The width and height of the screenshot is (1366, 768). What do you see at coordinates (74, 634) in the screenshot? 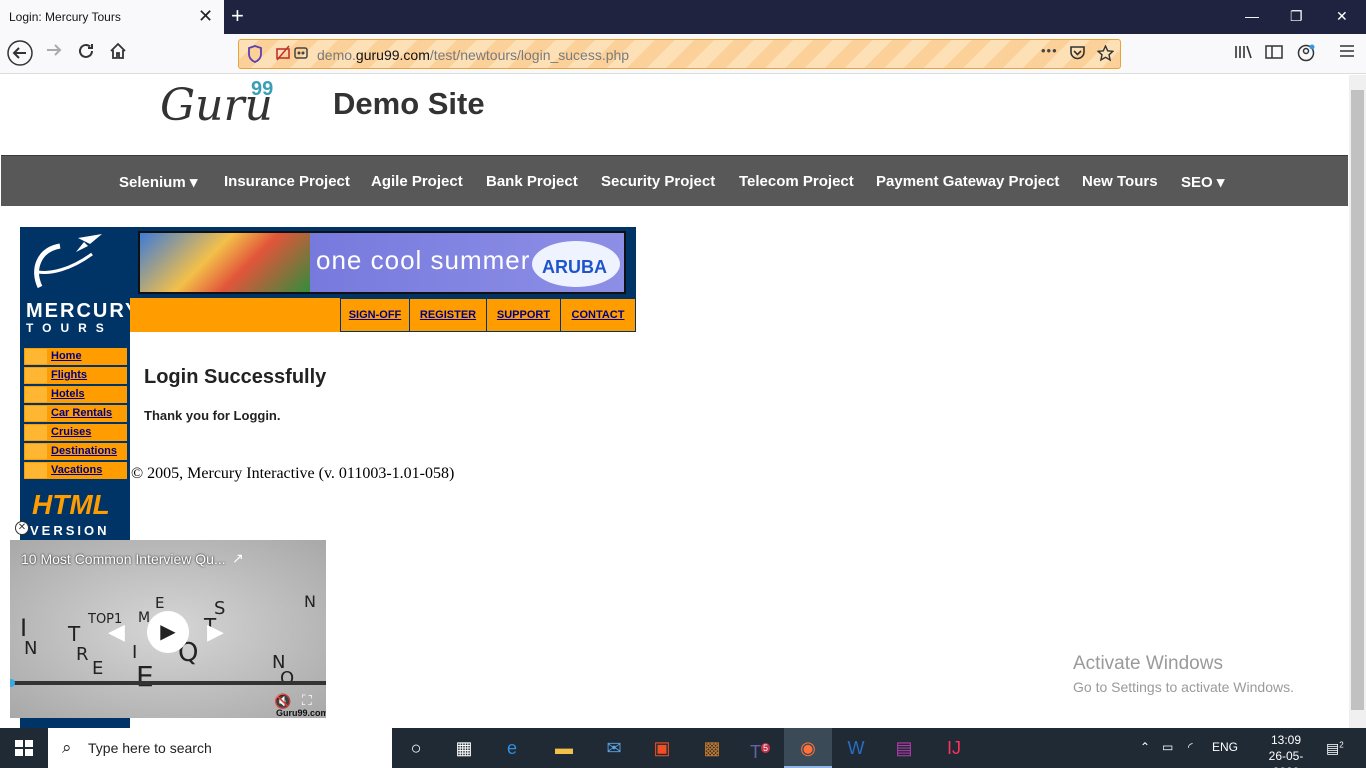
I see `video-letter: T` at bounding box center [74, 634].